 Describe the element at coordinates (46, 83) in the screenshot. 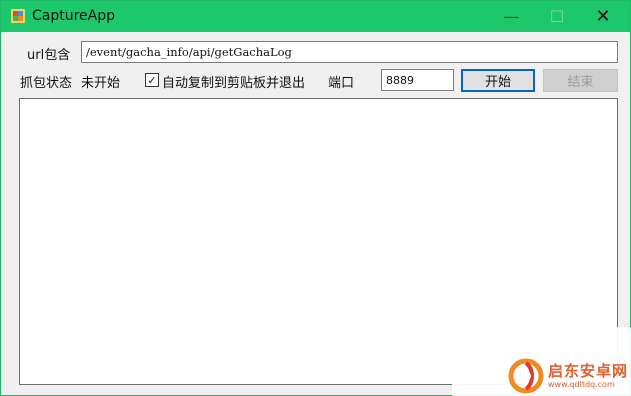

I see `capture-state-label: 抓包状态` at that location.